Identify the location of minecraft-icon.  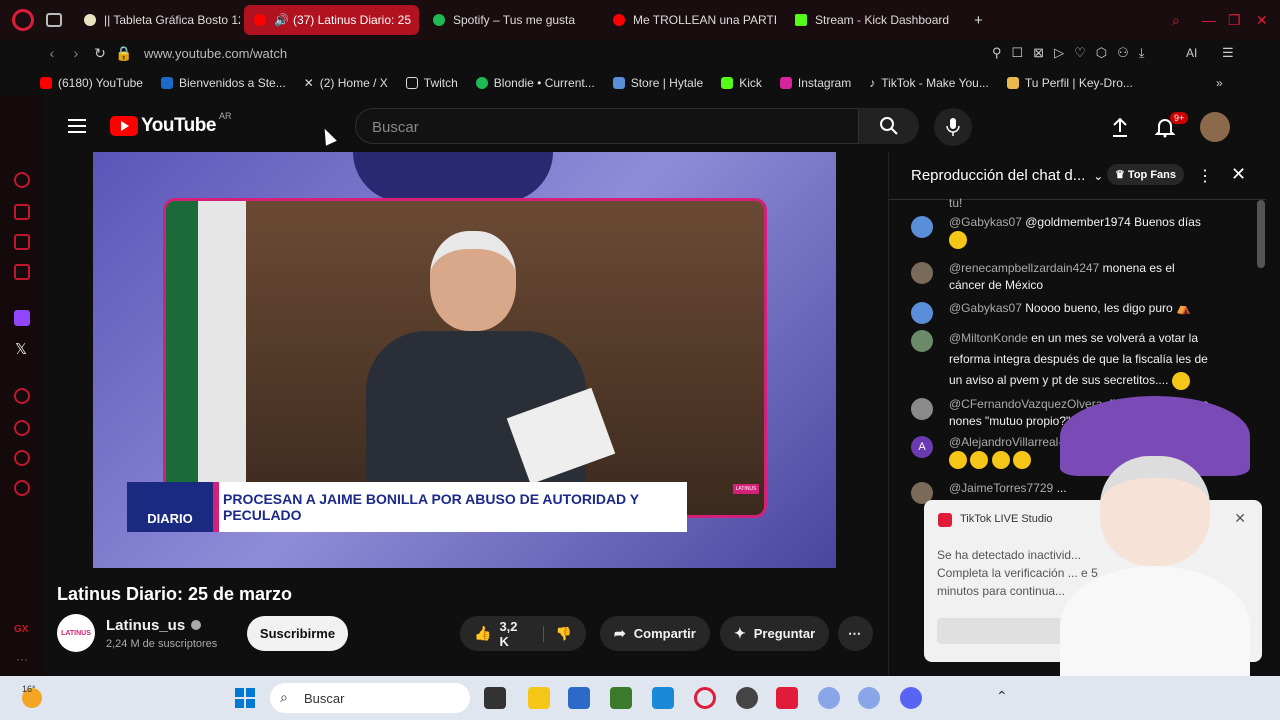
(621, 698).